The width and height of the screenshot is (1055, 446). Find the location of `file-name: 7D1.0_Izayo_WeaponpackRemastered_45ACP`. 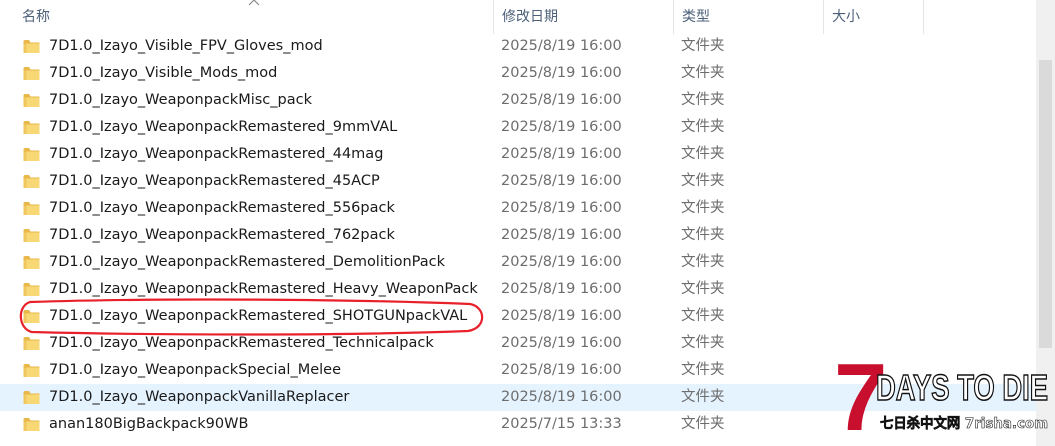

file-name: 7D1.0_Izayo_WeaponpackRemastered_45ACP is located at coordinates (214, 181).